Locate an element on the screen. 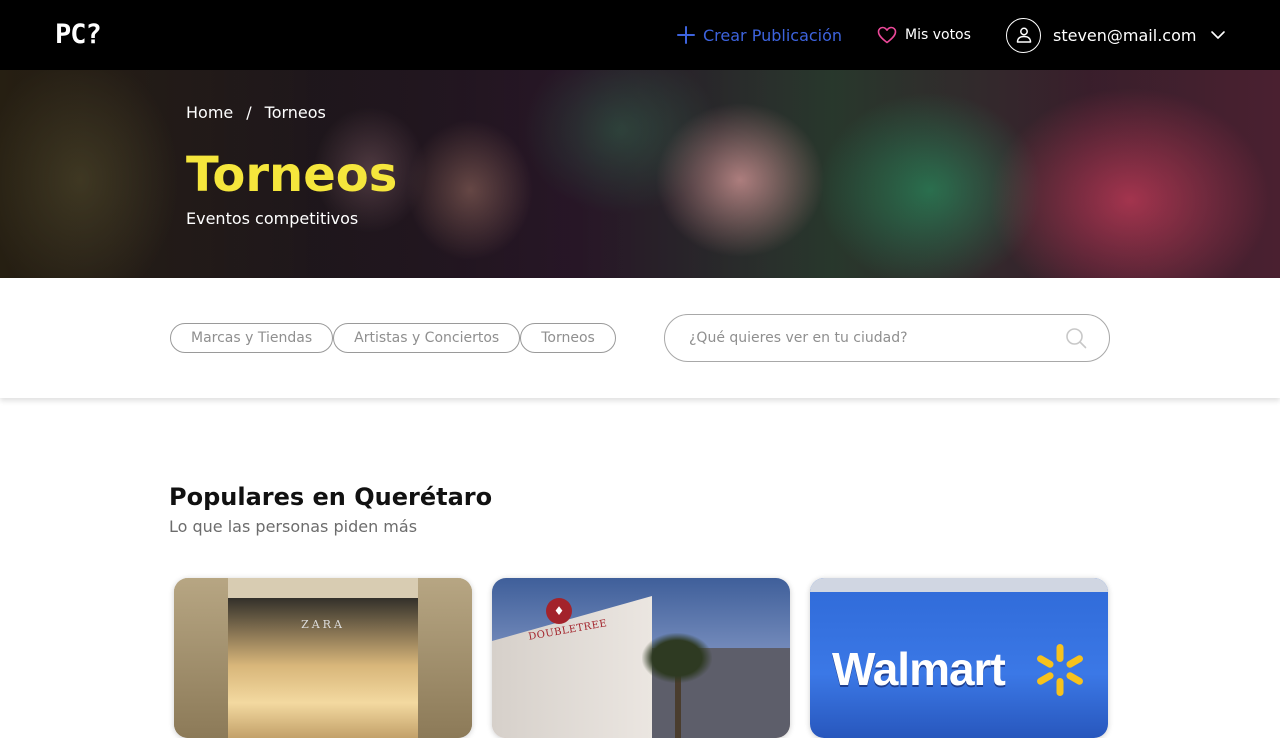  card-image-roof-trim is located at coordinates (959, 585).